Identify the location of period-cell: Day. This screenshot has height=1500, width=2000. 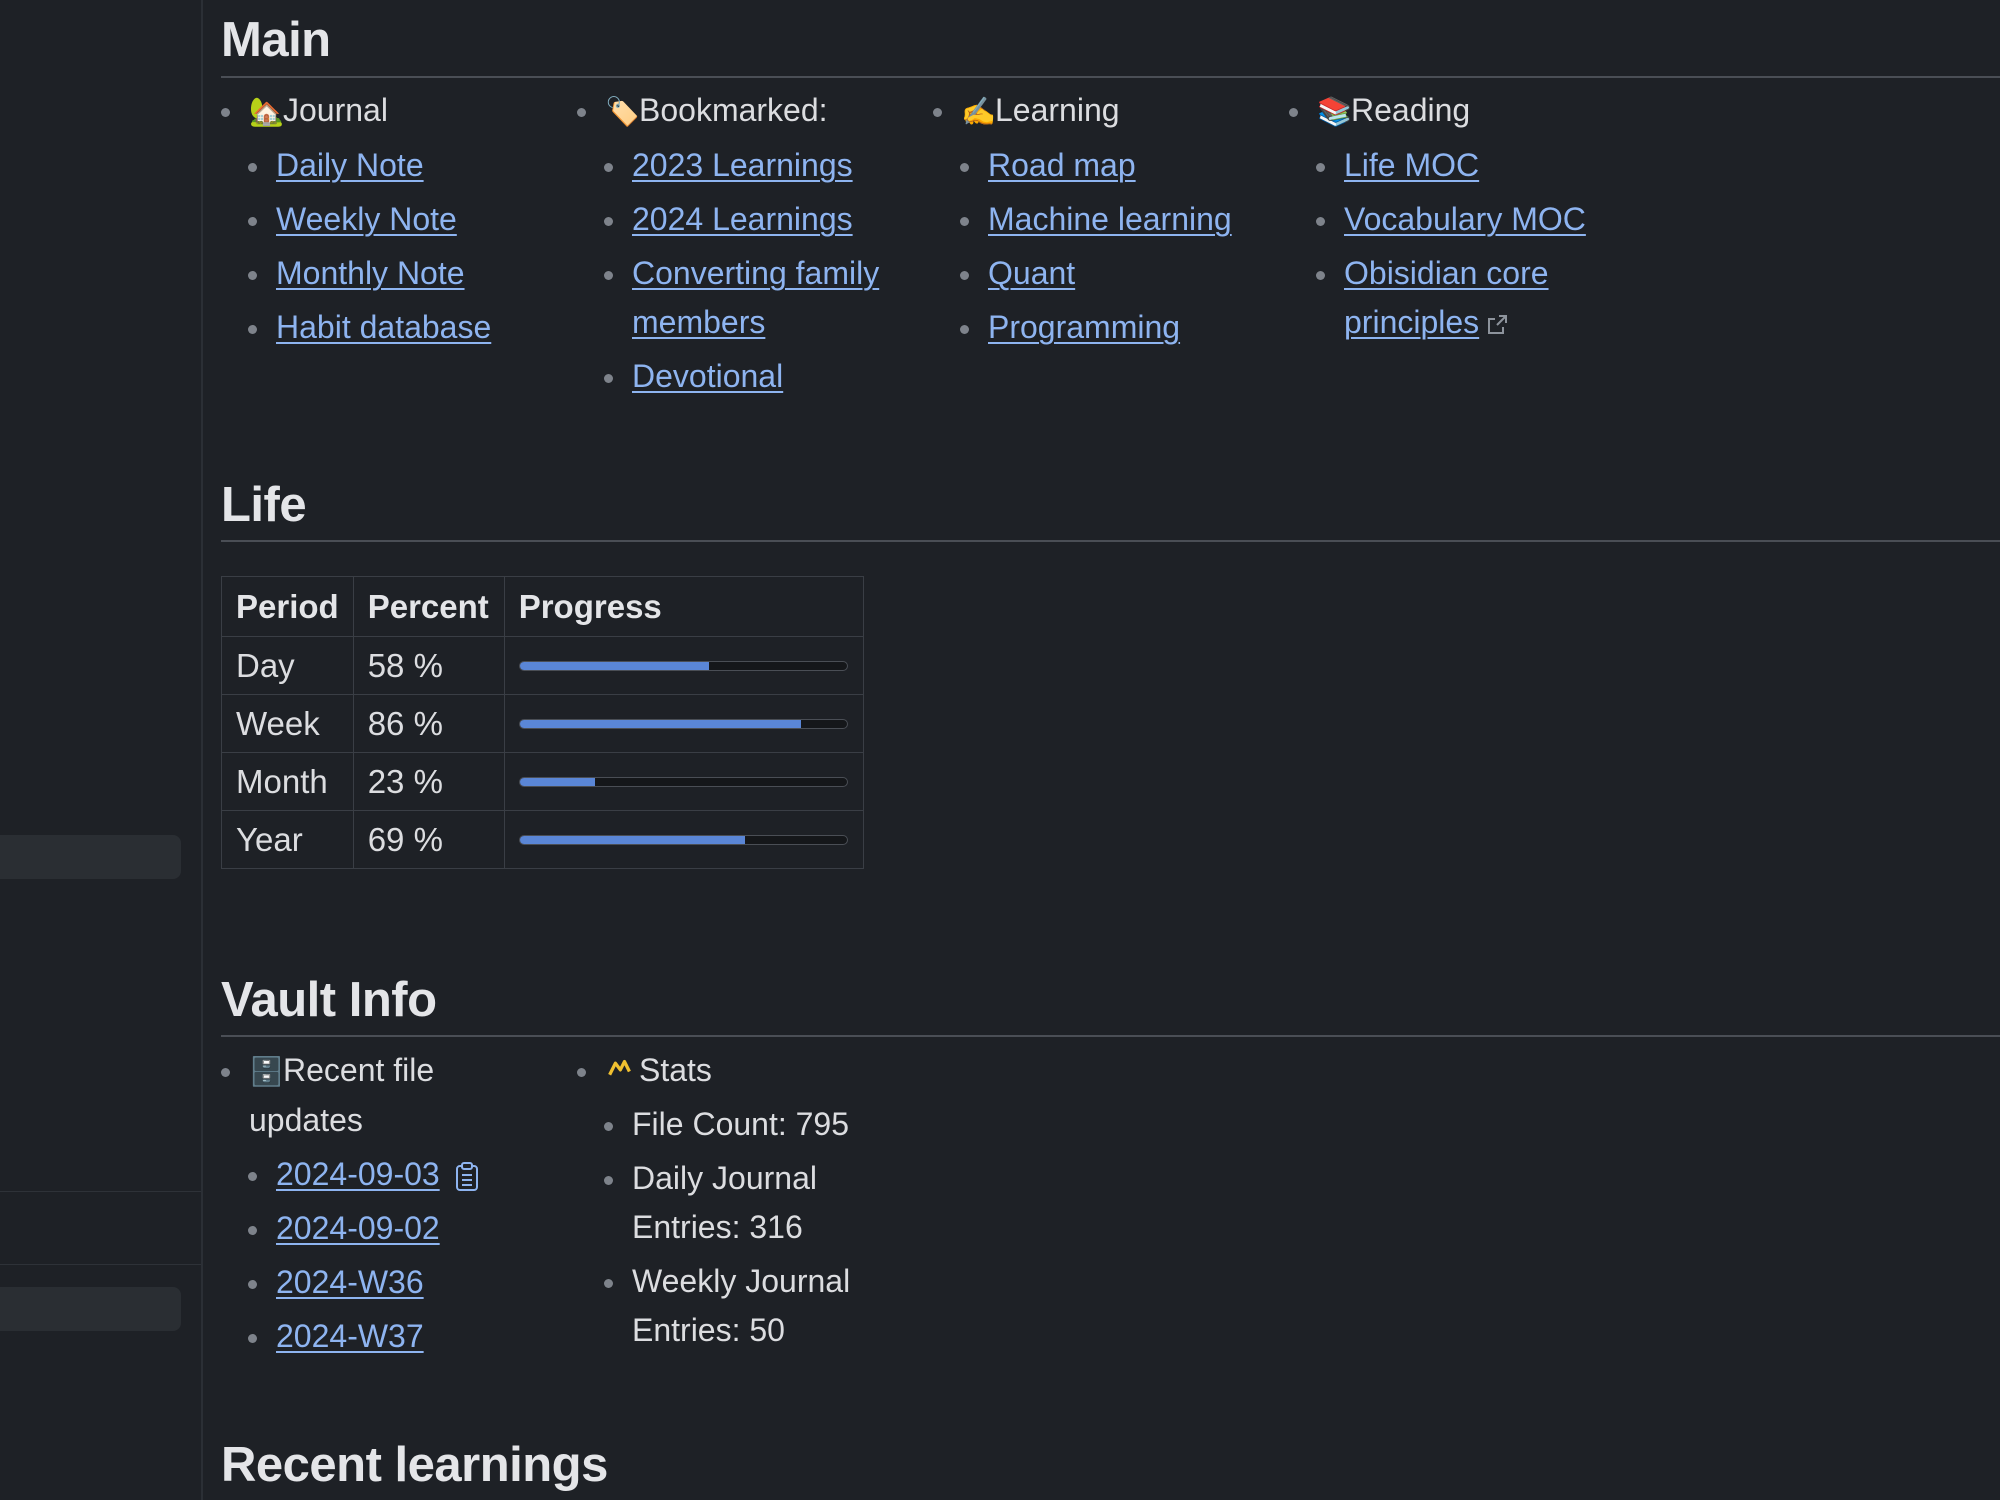
(287, 665).